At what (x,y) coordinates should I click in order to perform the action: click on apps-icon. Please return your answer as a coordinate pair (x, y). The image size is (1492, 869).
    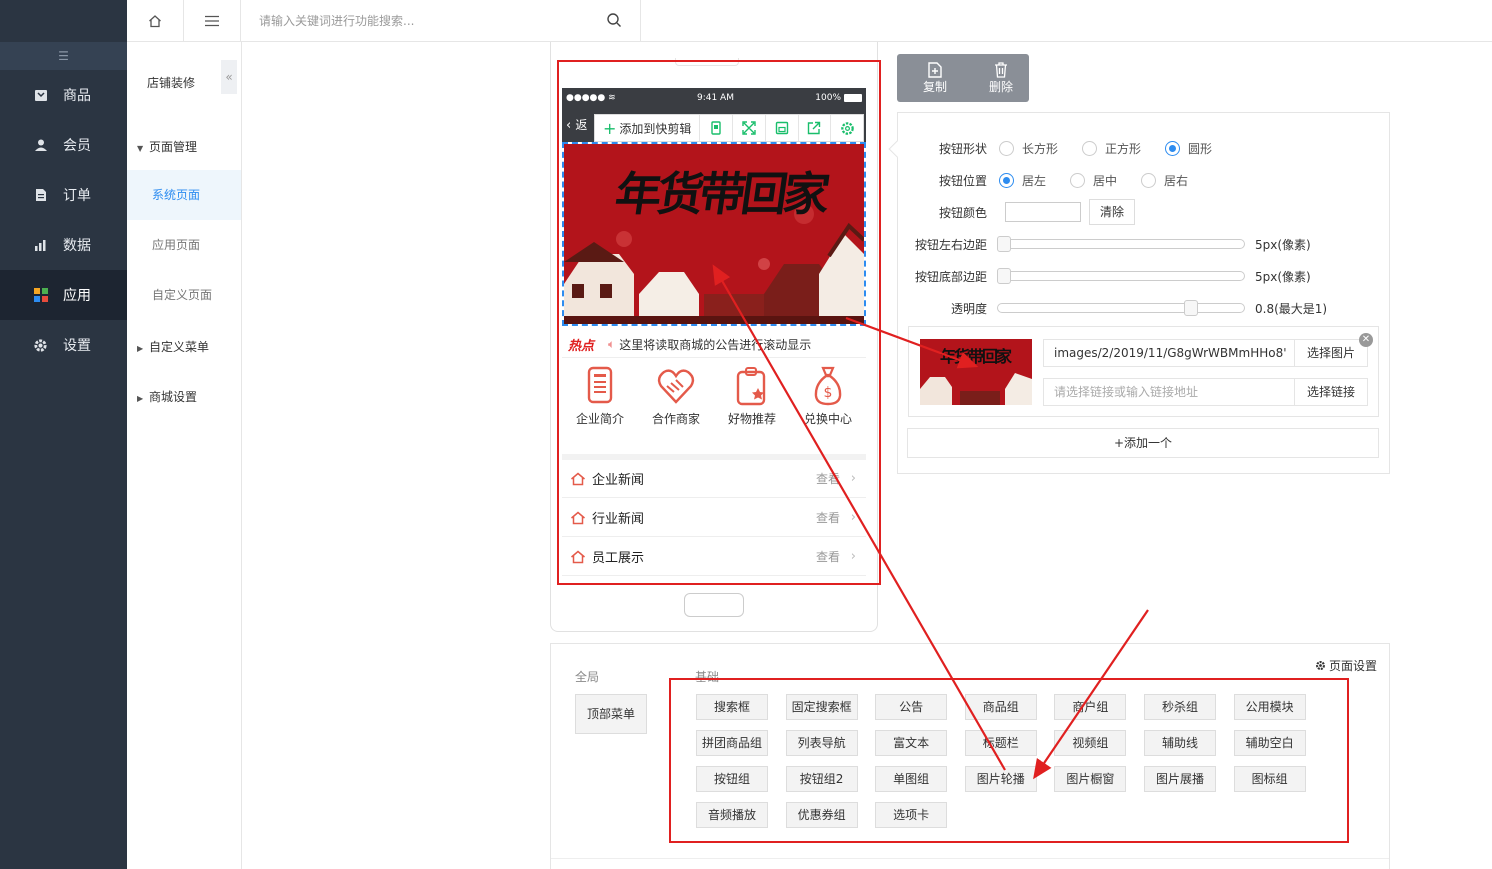
    Looking at the image, I should click on (40, 295).